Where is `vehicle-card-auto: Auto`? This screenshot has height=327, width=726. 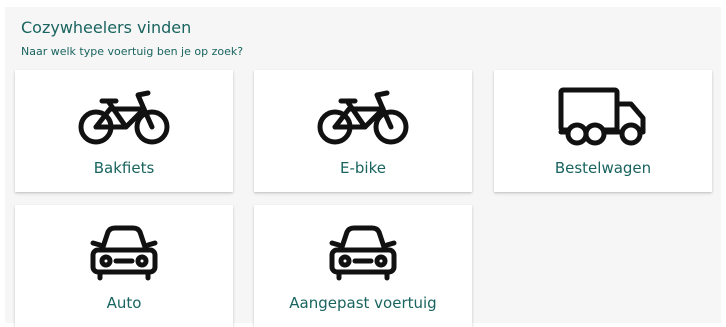
vehicle-card-auto: Auto is located at coordinates (124, 266).